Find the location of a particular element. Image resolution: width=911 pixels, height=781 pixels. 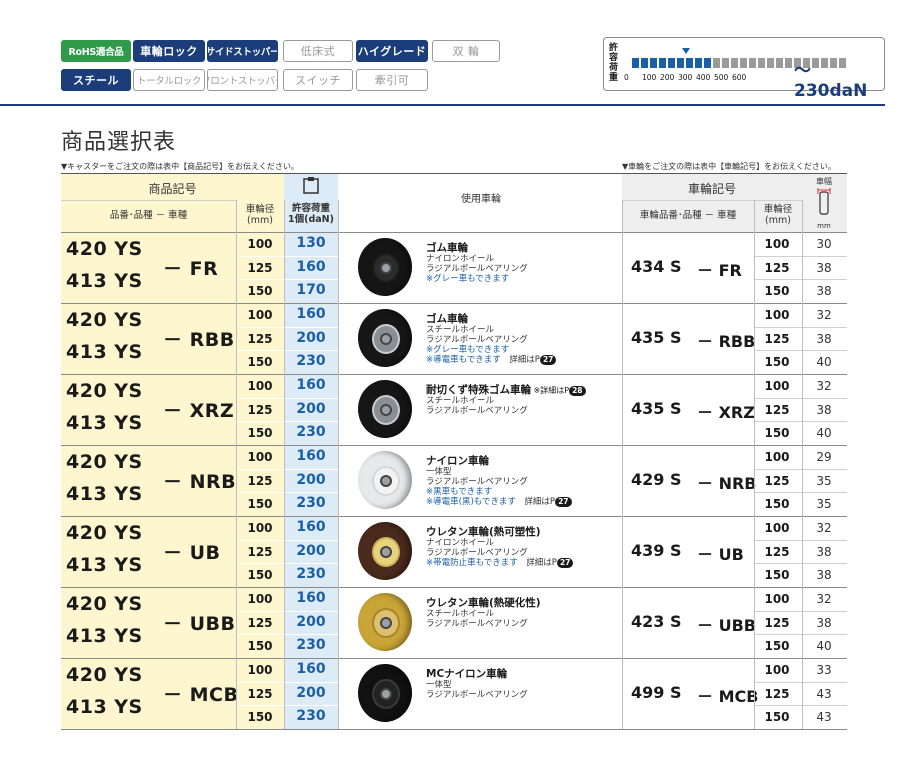

load-scale-tick: 600 is located at coordinates (739, 77).